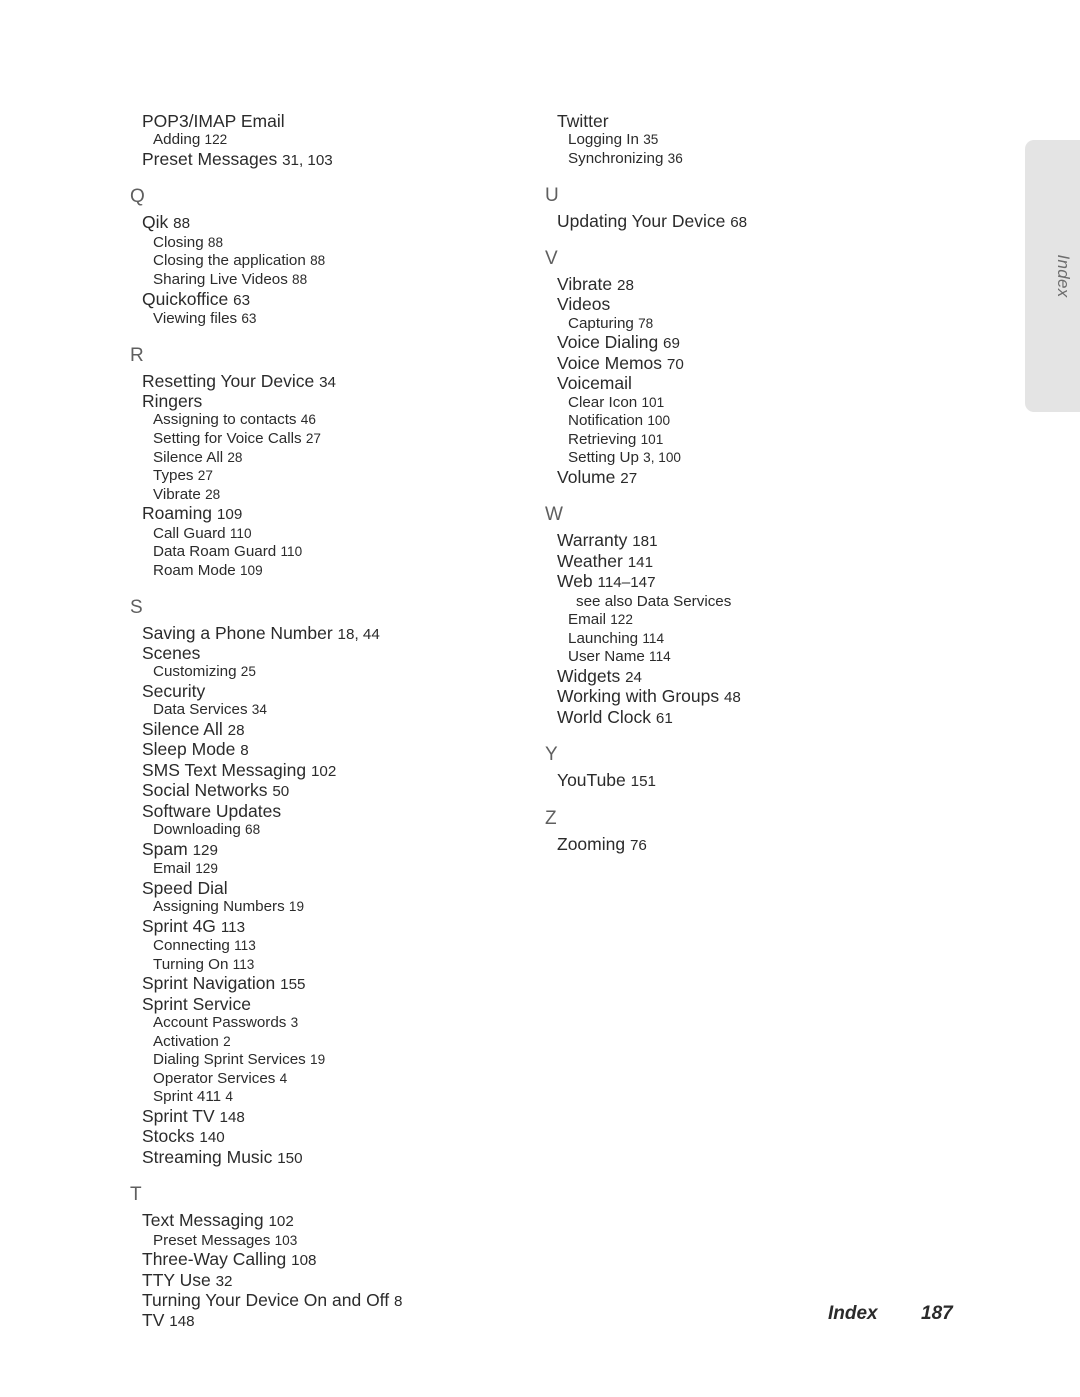 This screenshot has width=1080, height=1397. Describe the element at coordinates (225, 420) in the screenshot. I see `index-entry-label: Assigning to contacts` at that location.